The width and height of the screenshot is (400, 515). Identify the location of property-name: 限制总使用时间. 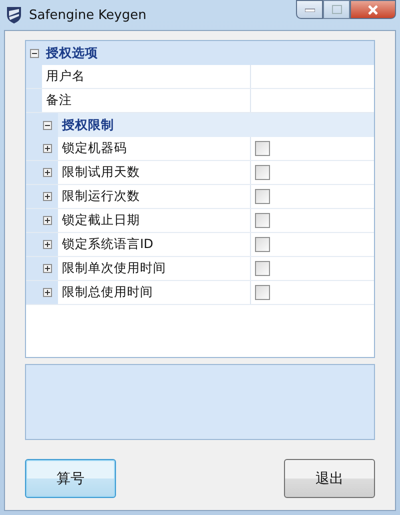
(154, 292).